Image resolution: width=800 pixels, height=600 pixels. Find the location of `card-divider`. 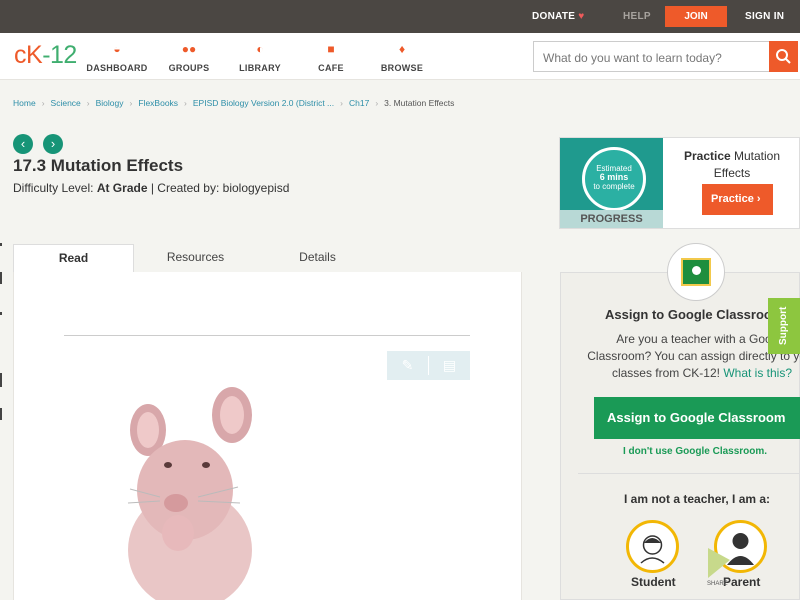

card-divider is located at coordinates (689, 473).